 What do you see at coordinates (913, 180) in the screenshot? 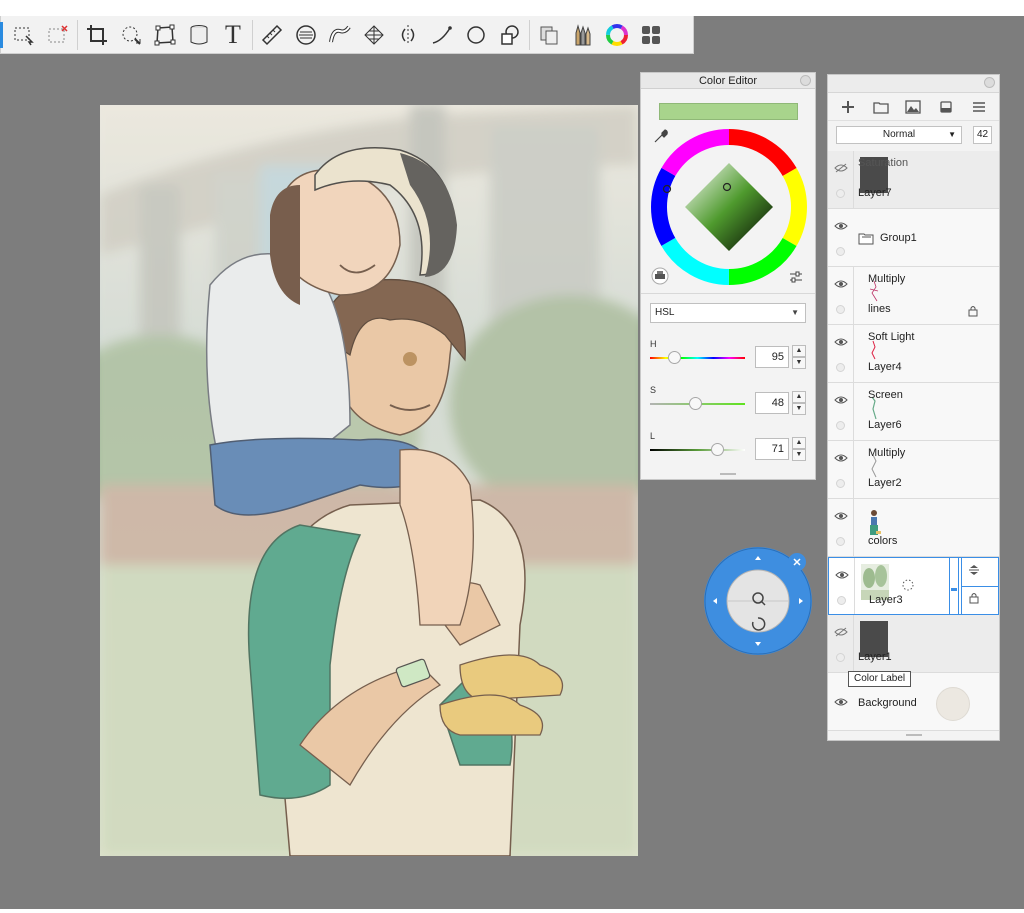
I see `layer-item-layer7: Saturation Layer7` at bounding box center [913, 180].